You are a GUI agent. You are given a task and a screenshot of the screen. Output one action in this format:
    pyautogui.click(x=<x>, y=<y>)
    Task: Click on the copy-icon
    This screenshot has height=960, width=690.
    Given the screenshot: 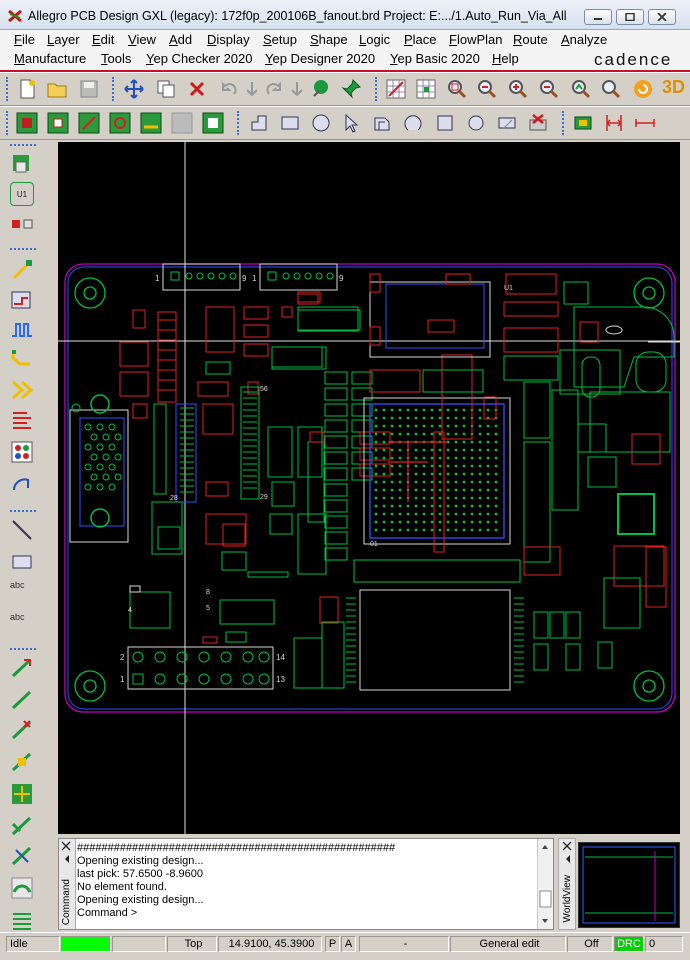 What is the action you would take?
    pyautogui.click(x=166, y=89)
    